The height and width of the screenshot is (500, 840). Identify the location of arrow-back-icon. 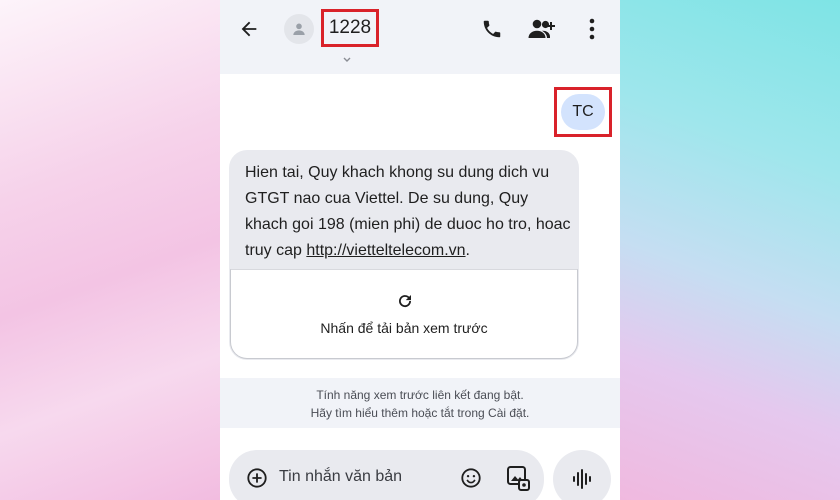
(249, 29).